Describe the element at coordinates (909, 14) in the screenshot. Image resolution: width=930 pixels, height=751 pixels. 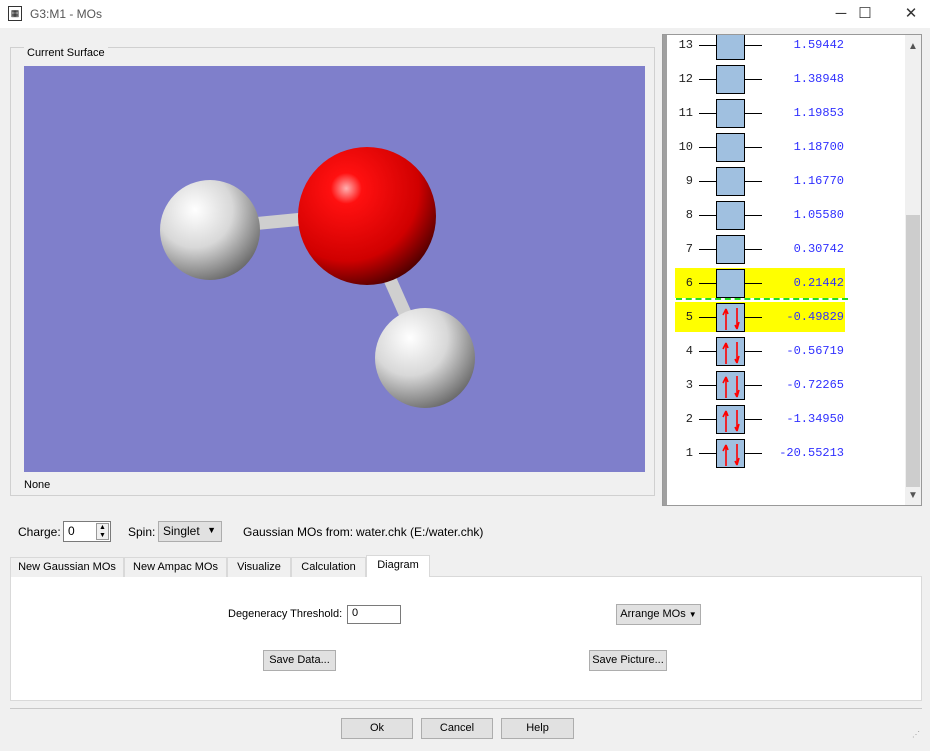
I see `close-button: ✕` at that location.